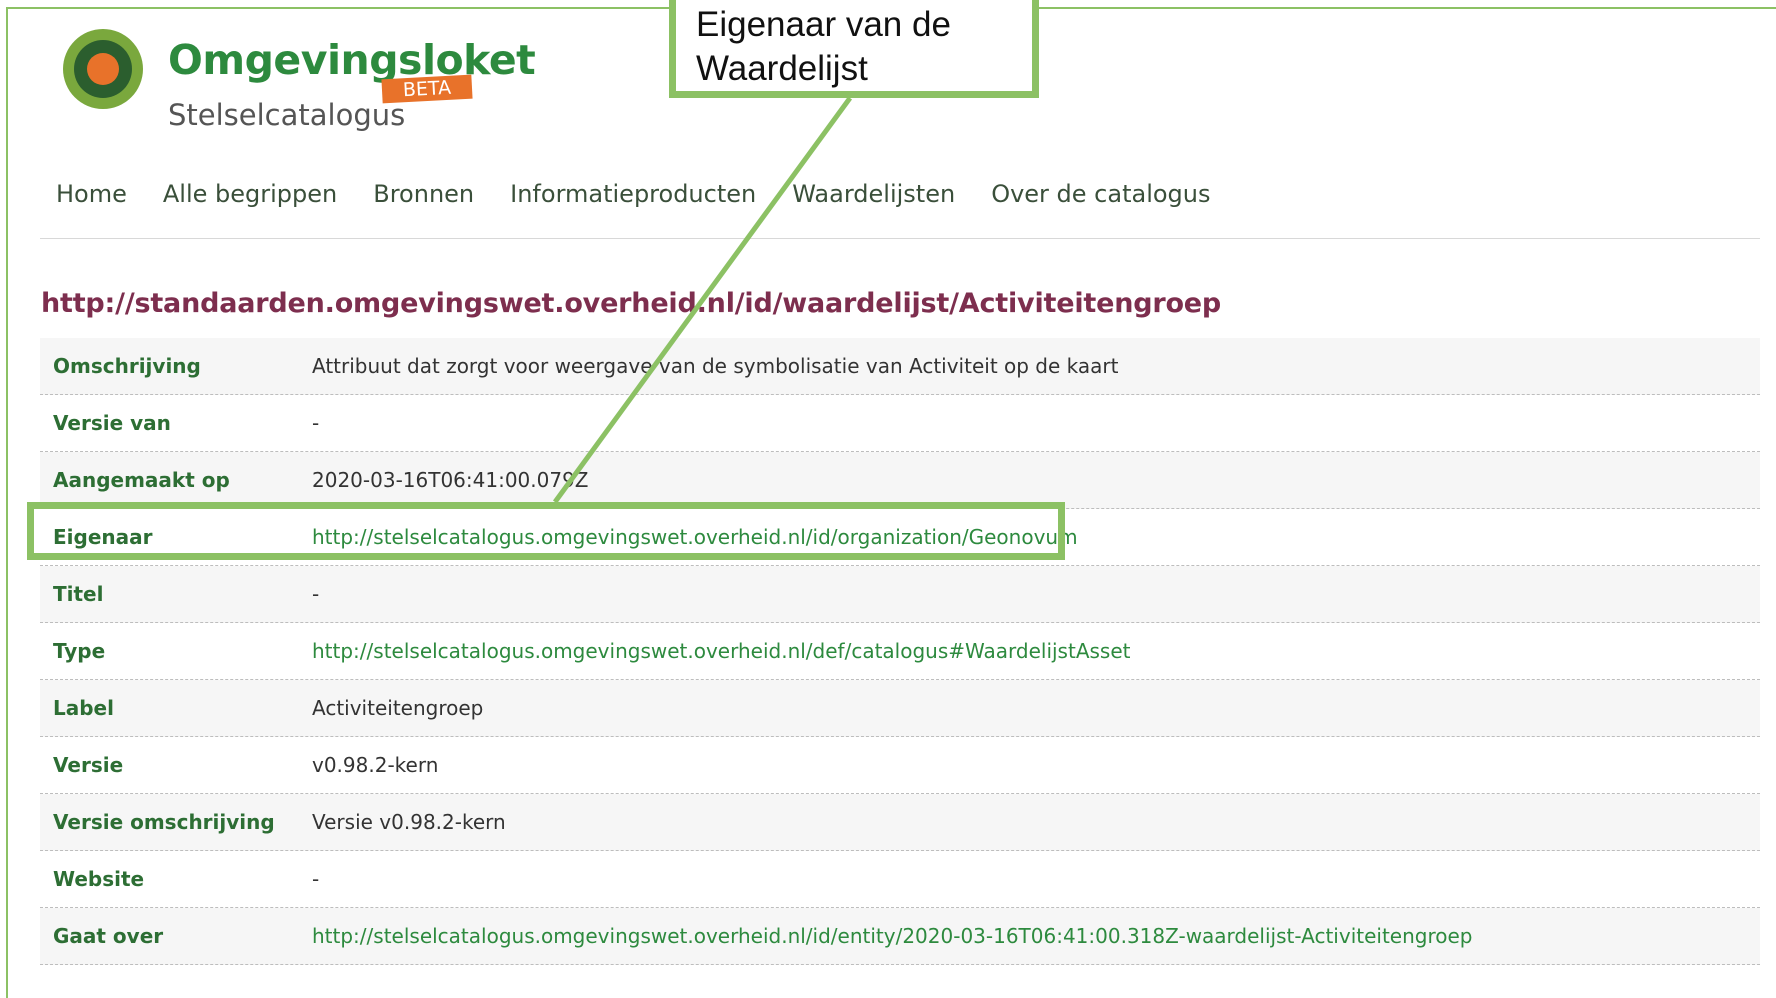 The height and width of the screenshot is (998, 1776). What do you see at coordinates (782, 68) in the screenshot?
I see `callout-line-2: Waardelijst` at bounding box center [782, 68].